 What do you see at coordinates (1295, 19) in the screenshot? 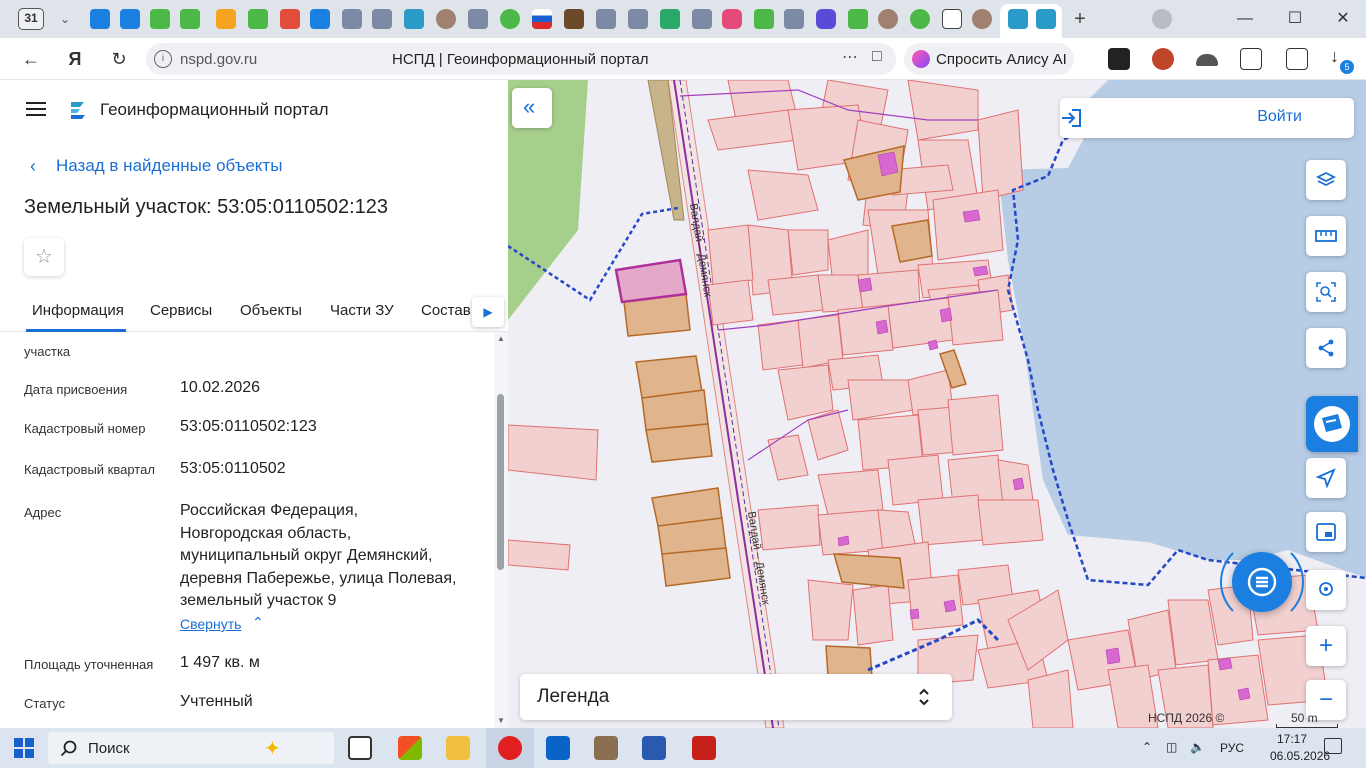
I see `maximize-icon: ☐` at bounding box center [1295, 19].